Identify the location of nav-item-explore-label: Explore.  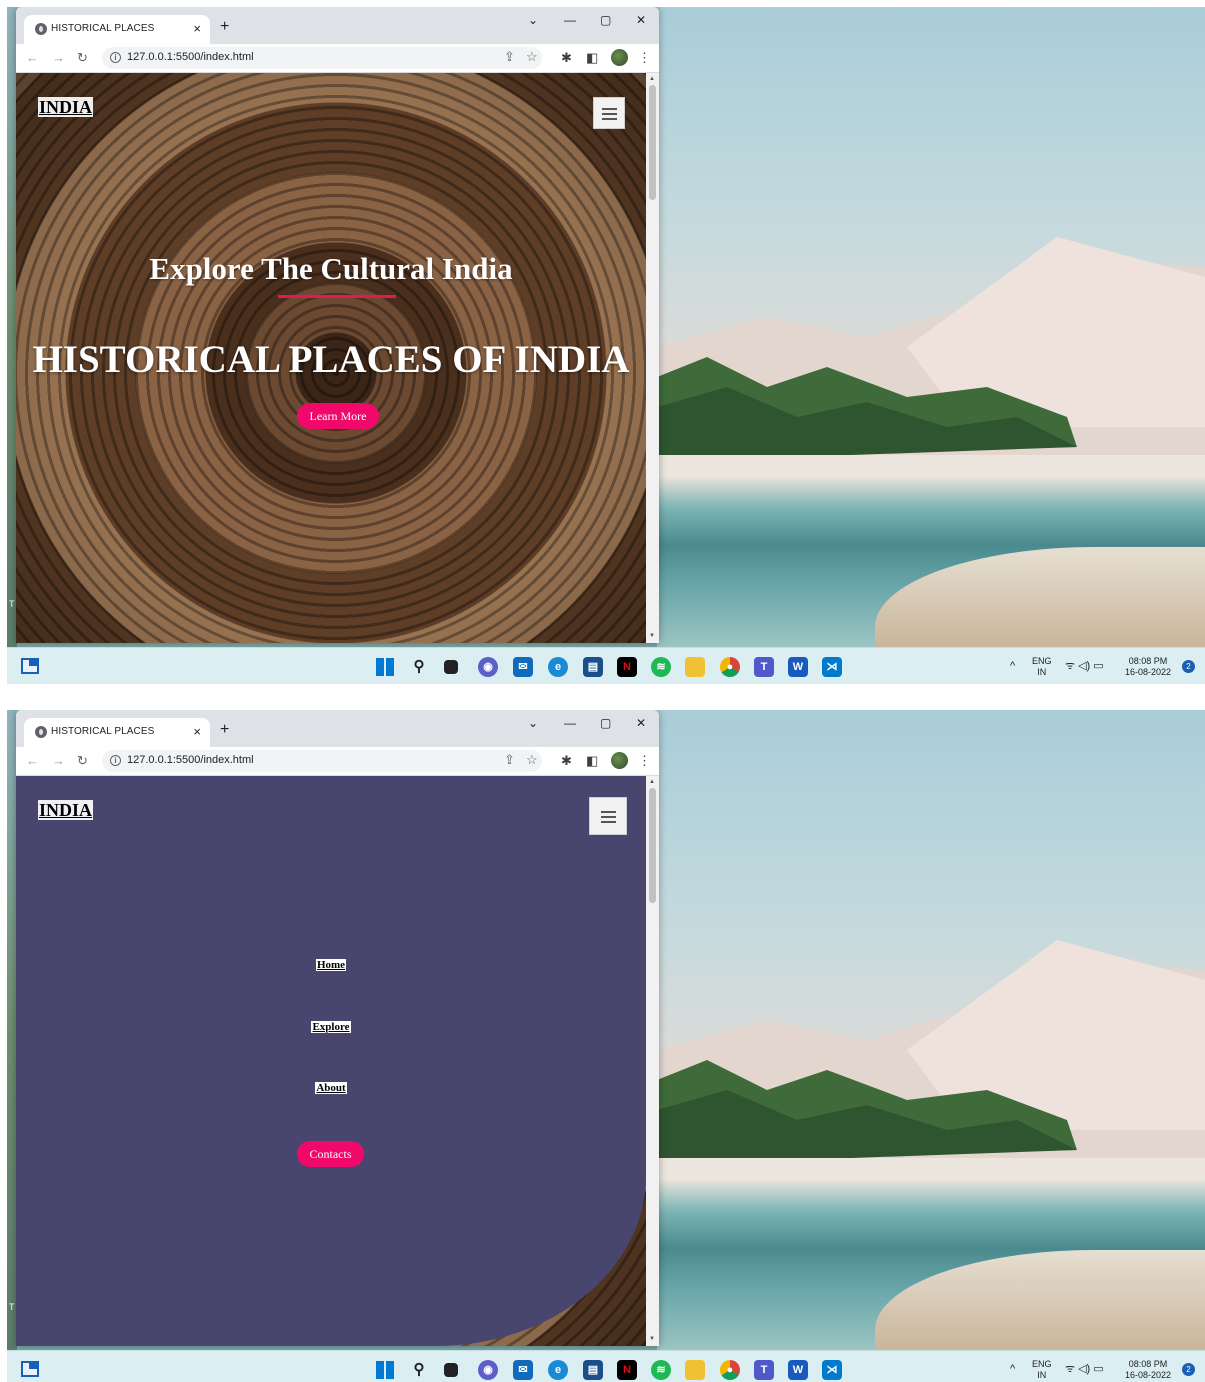
(331, 1027).